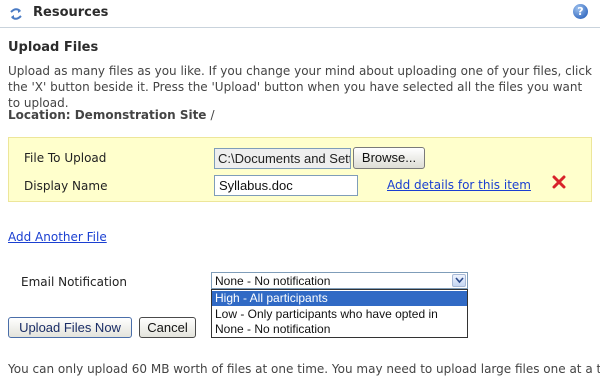 This screenshot has width=600, height=387. Describe the element at coordinates (286, 185) in the screenshot. I see `display-name-input: Syllabus.doc` at that location.